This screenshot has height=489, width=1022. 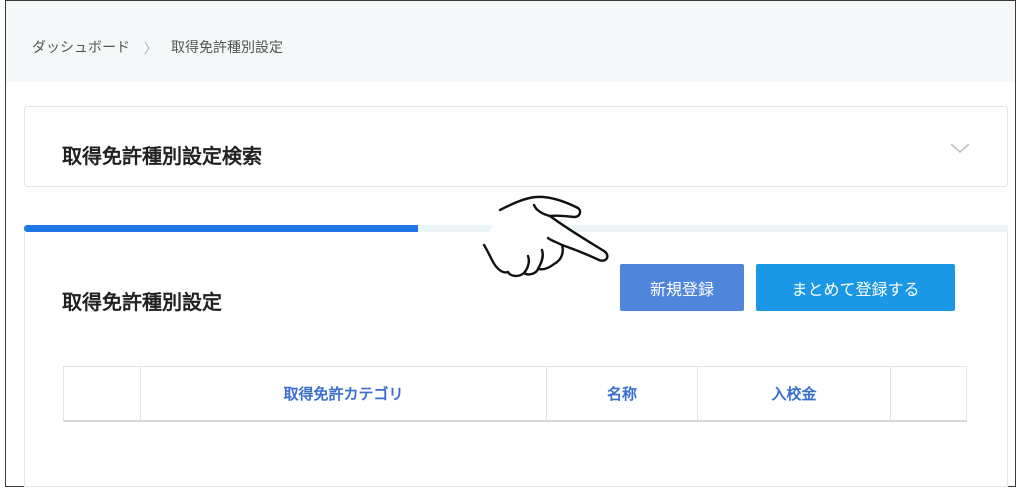 What do you see at coordinates (960, 148) in the screenshot?
I see `chevron-down-icon` at bounding box center [960, 148].